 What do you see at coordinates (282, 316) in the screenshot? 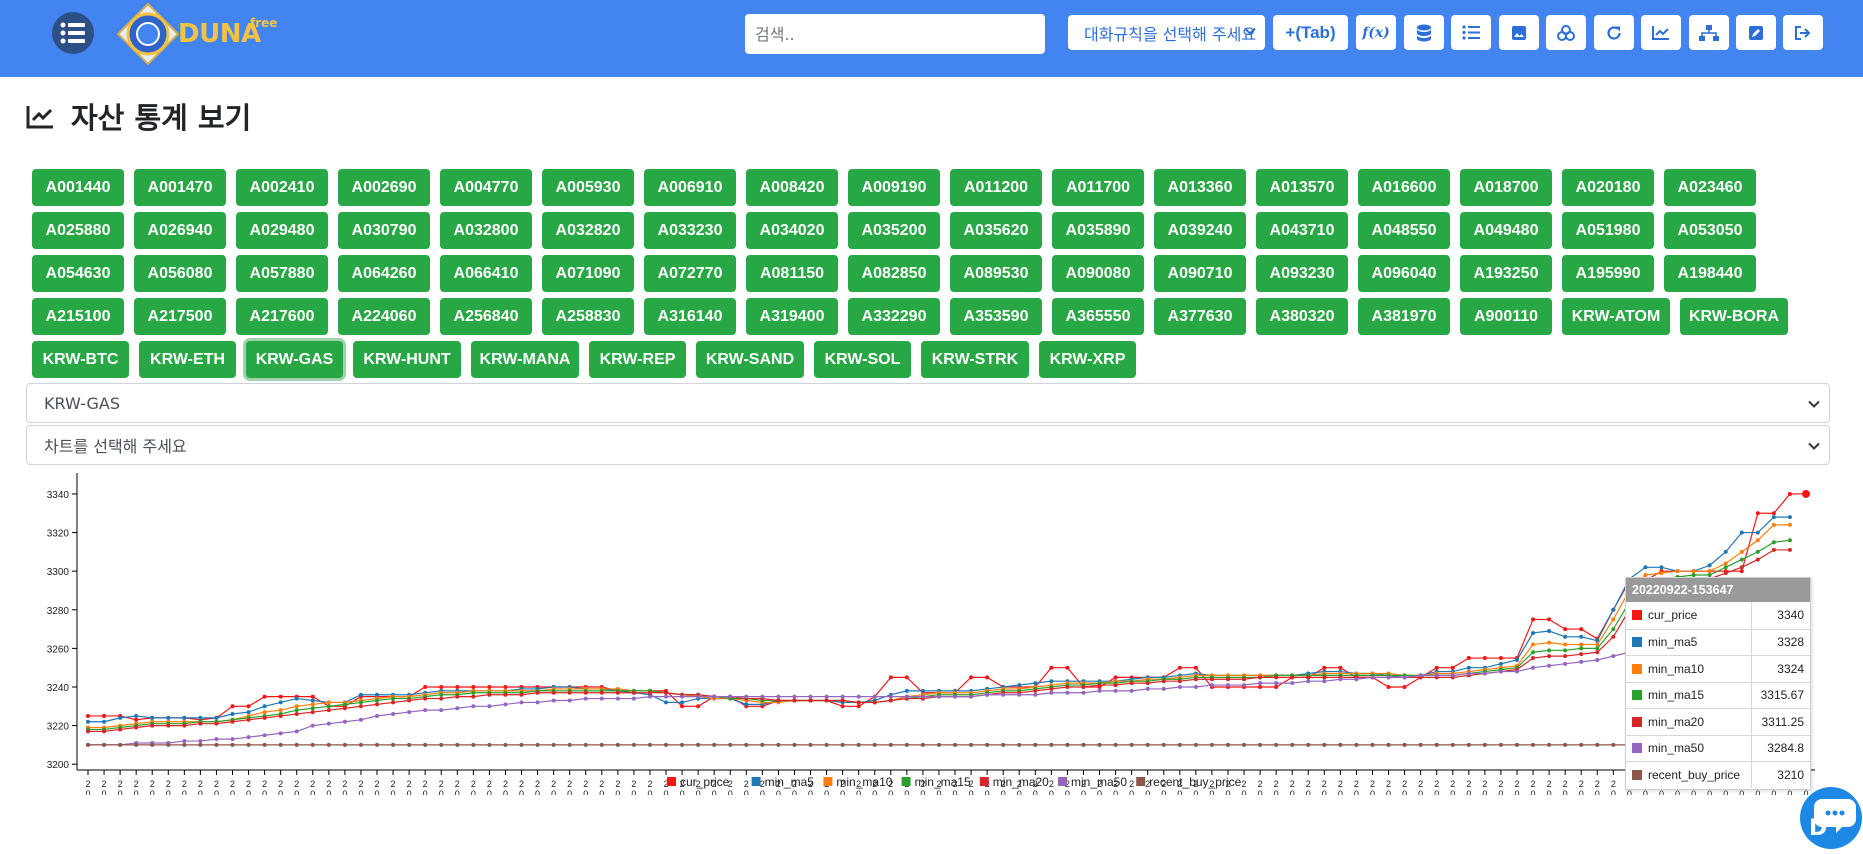
I see `asset-button-a217600: A217600` at bounding box center [282, 316].